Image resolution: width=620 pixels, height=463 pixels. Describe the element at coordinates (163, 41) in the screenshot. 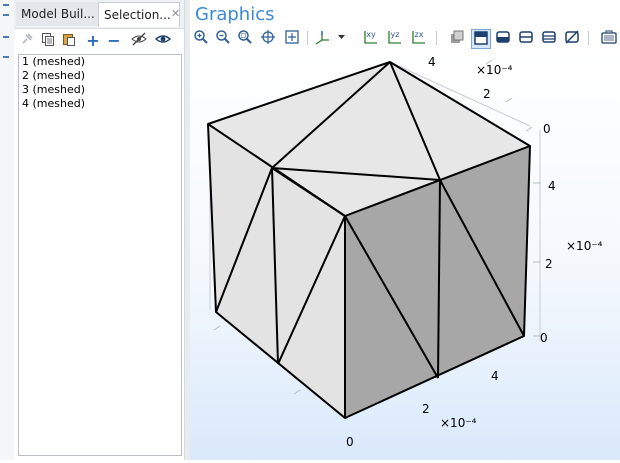

I see `show-icon` at that location.